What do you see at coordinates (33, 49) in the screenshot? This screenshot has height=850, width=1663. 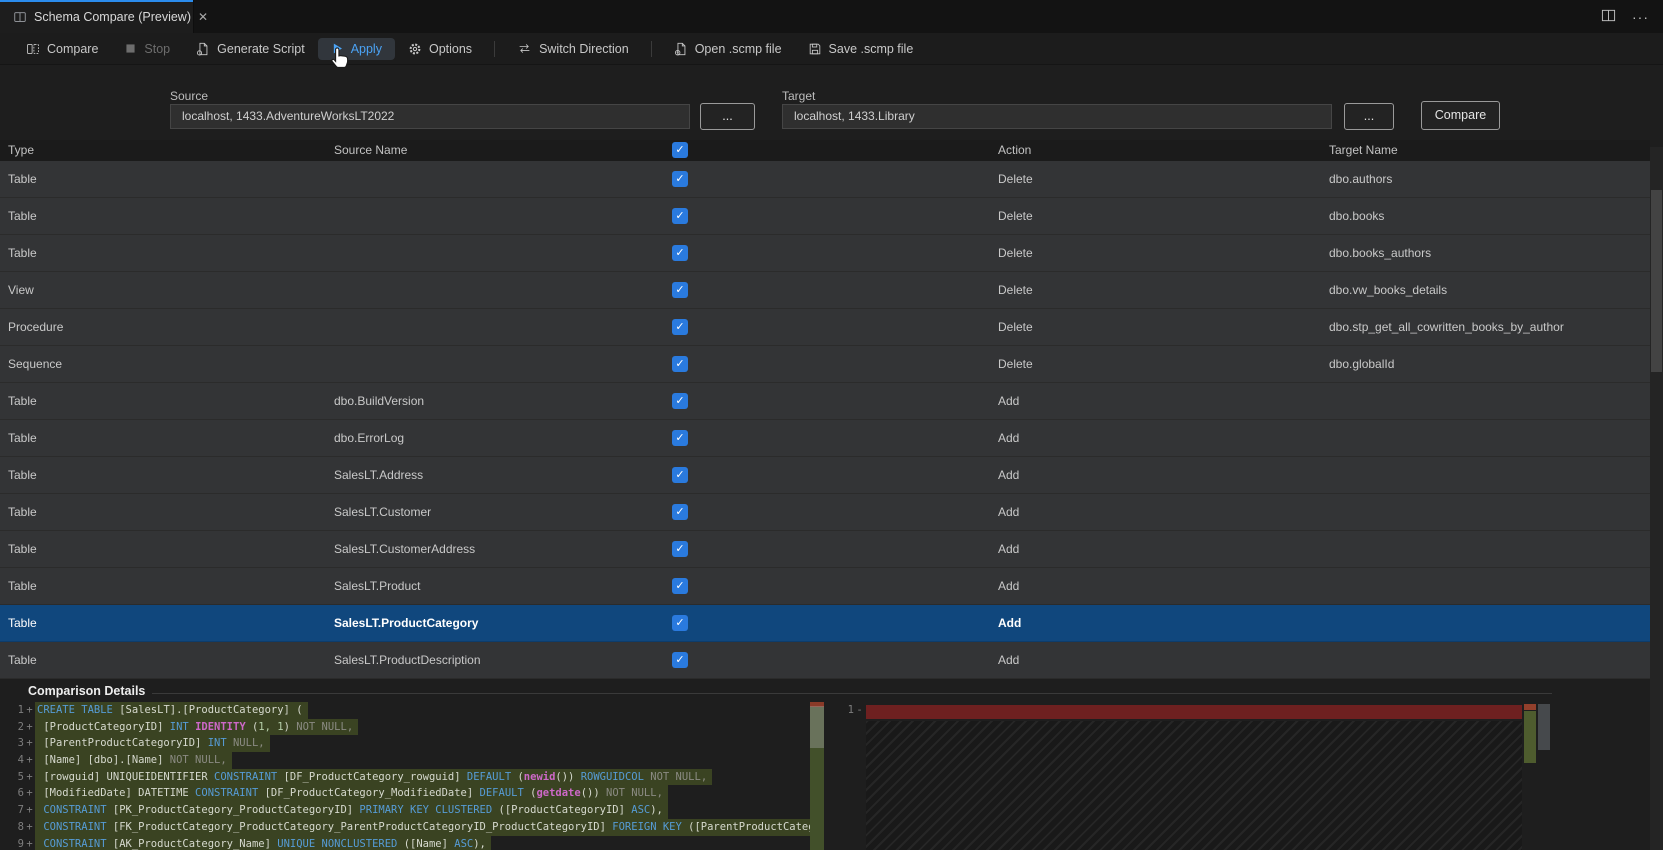 I see `compare-icon` at bounding box center [33, 49].